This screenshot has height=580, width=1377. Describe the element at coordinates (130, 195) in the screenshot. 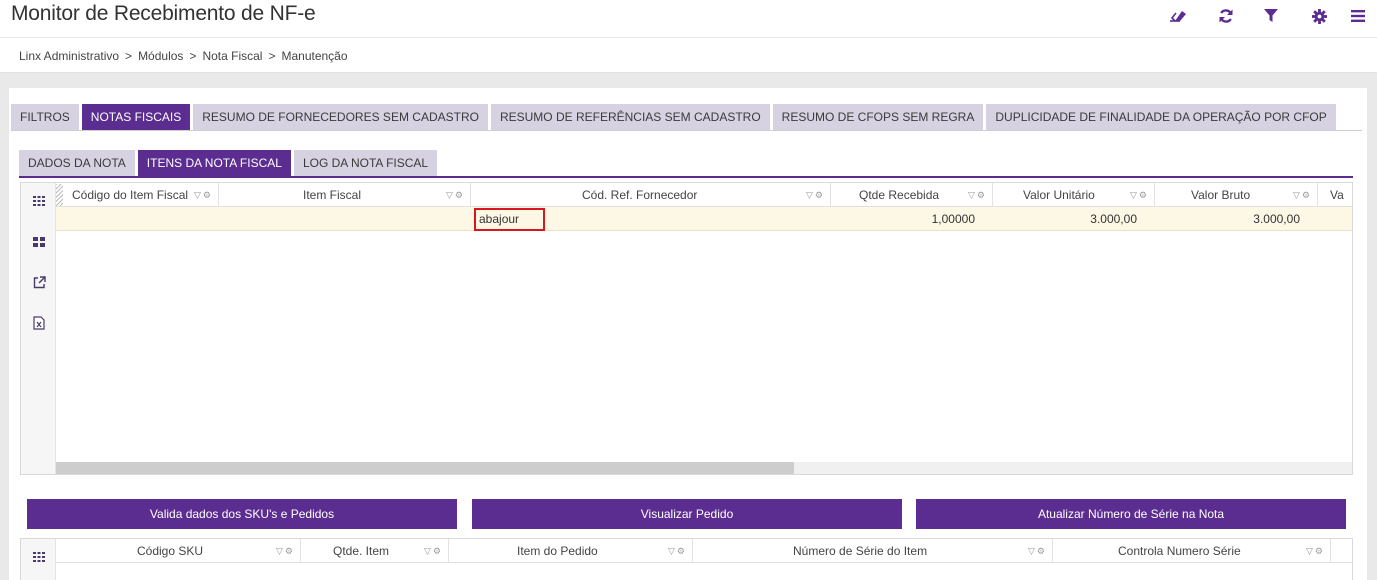

I see `column-label: Código do Item Fiscal` at that location.